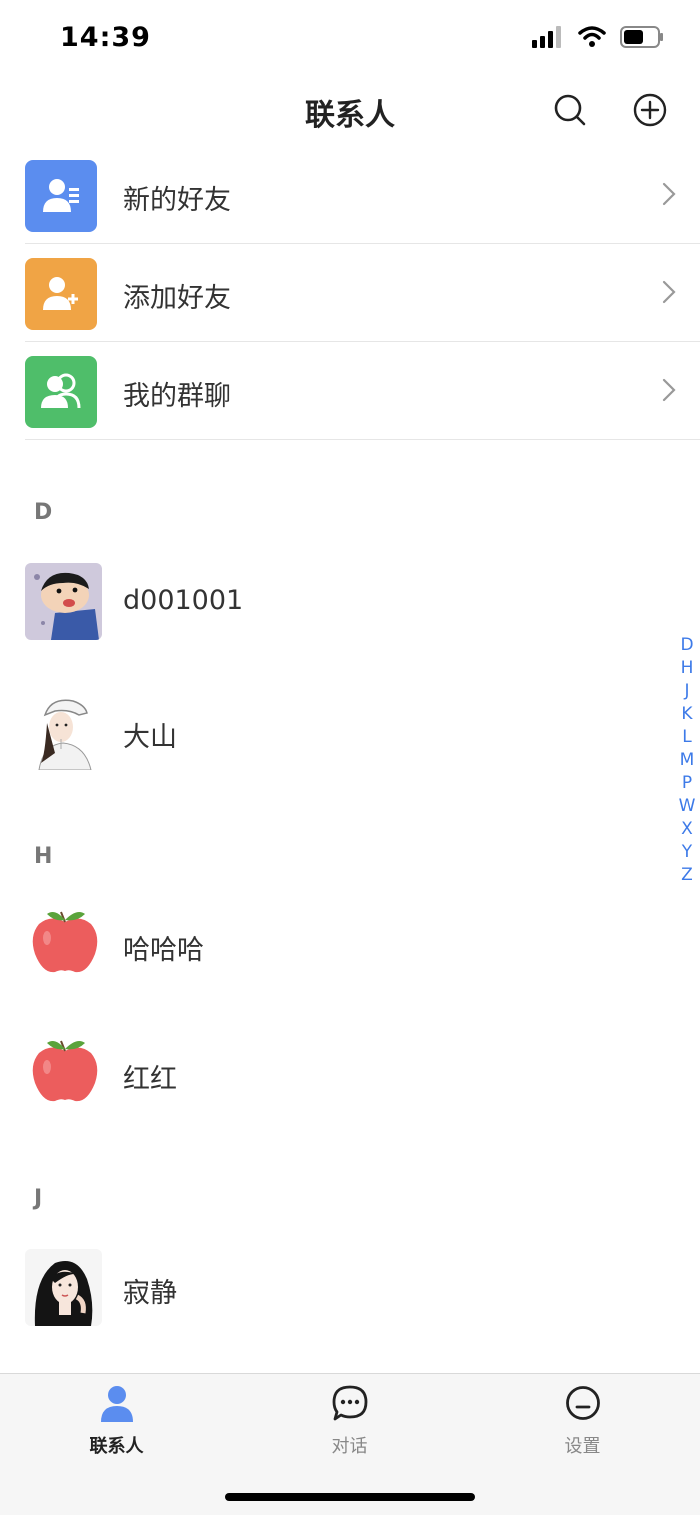 The width and height of the screenshot is (700, 1515). Describe the element at coordinates (687, 829) in the screenshot. I see `index-letter-x: X` at that location.